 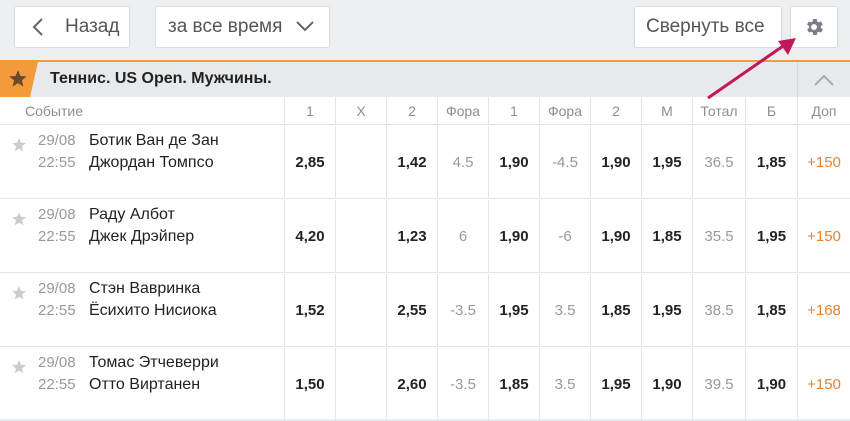 What do you see at coordinates (823, 310) in the screenshot?
I see `more-markets: +168` at bounding box center [823, 310].